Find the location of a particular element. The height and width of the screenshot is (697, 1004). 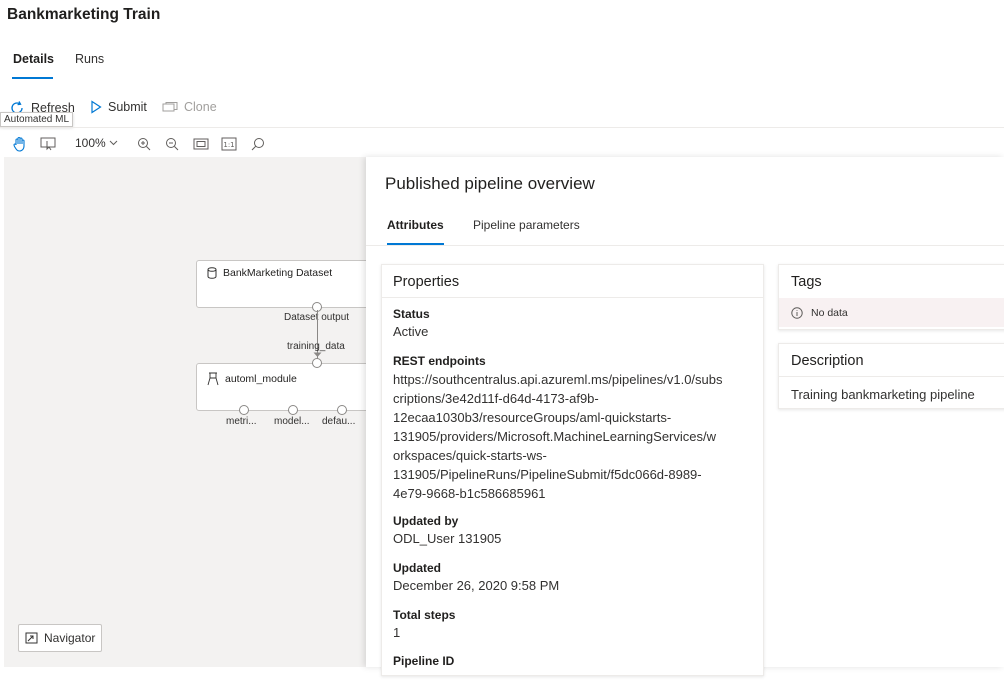

tab-runs: Runs is located at coordinates (89, 59).